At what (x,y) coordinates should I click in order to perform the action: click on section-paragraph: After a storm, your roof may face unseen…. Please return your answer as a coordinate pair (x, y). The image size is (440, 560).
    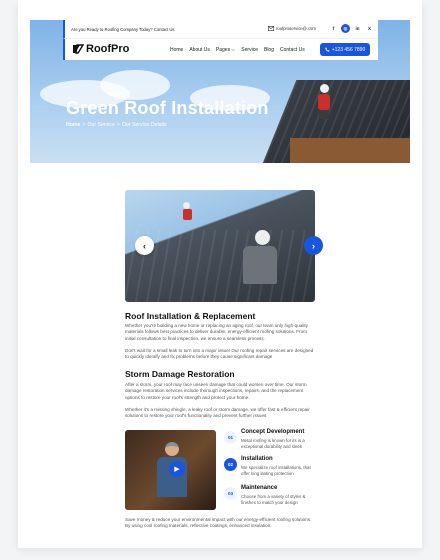
    Looking at the image, I should click on (216, 391).